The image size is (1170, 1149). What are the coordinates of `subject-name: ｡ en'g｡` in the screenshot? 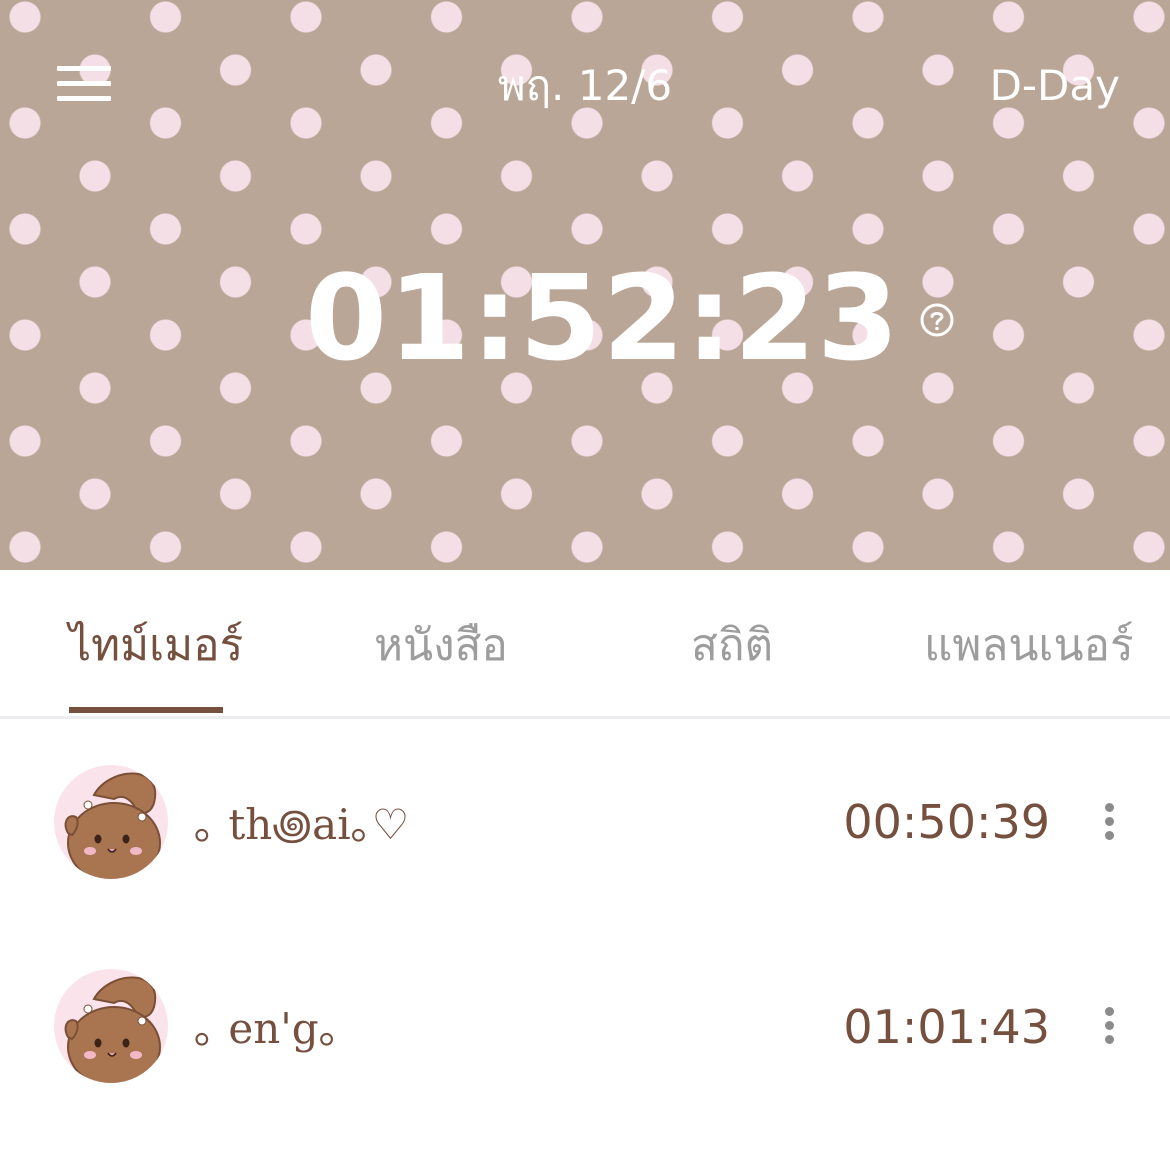 It's located at (267, 1028).